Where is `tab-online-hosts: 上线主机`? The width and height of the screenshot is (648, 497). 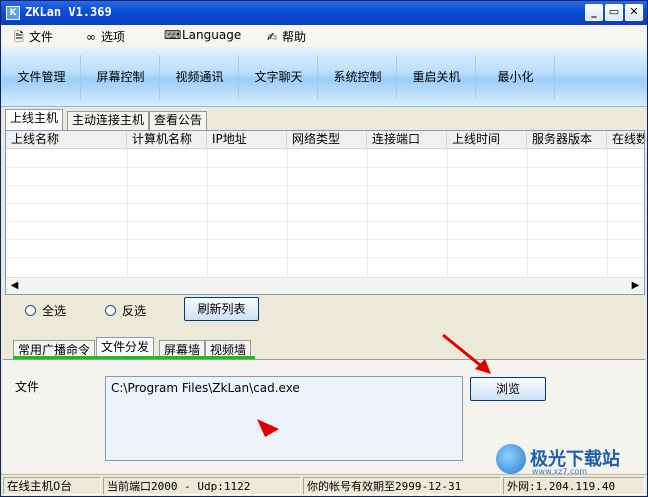 tab-online-hosts: 上线主机 is located at coordinates (34, 119).